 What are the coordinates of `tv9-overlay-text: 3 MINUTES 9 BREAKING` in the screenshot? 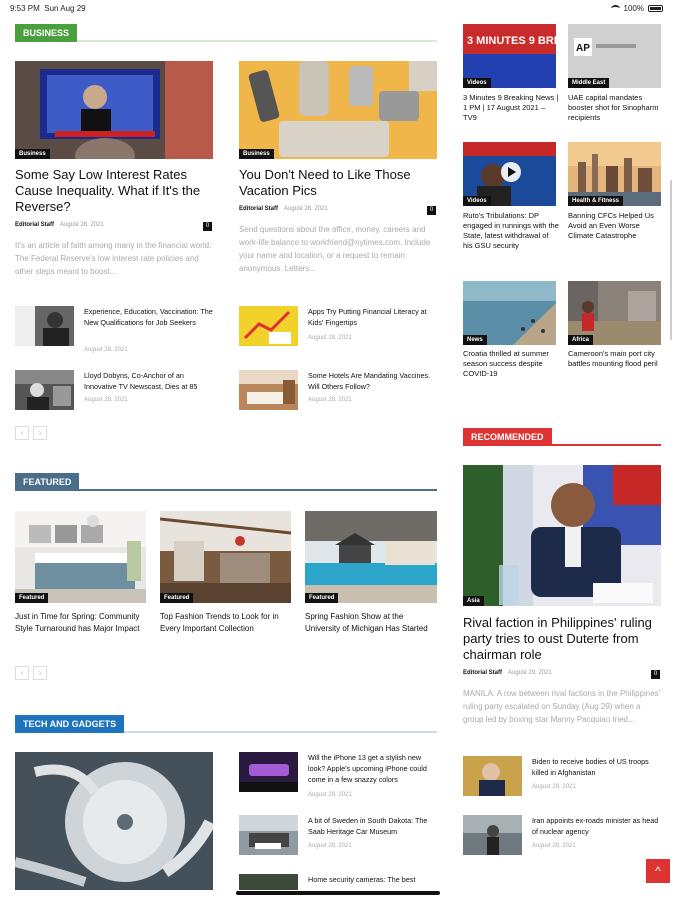 It's located at (511, 41).